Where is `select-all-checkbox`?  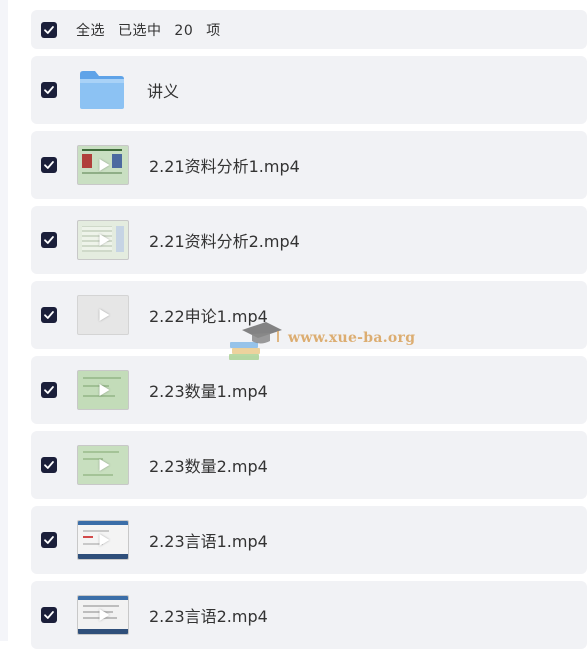 select-all-checkbox is located at coordinates (49, 29).